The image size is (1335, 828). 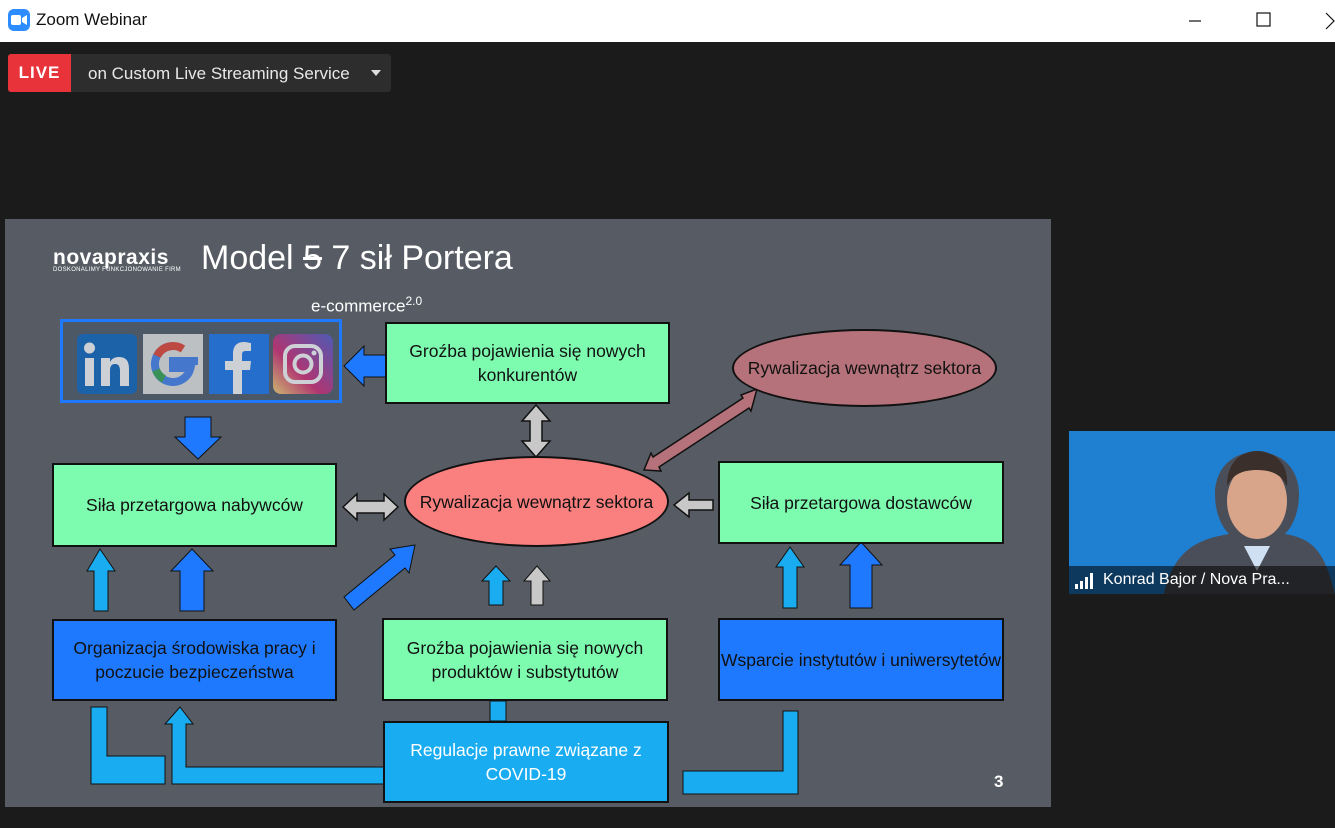 What do you see at coordinates (740, 752) in the screenshot?
I see `connector-covid-right` at bounding box center [740, 752].